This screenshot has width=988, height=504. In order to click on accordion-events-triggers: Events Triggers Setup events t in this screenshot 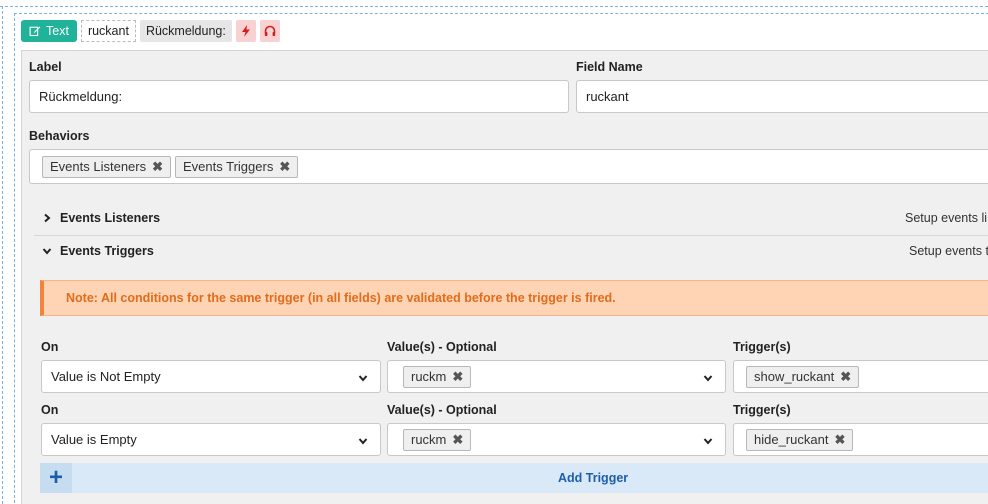, I will do `click(511, 251)`.